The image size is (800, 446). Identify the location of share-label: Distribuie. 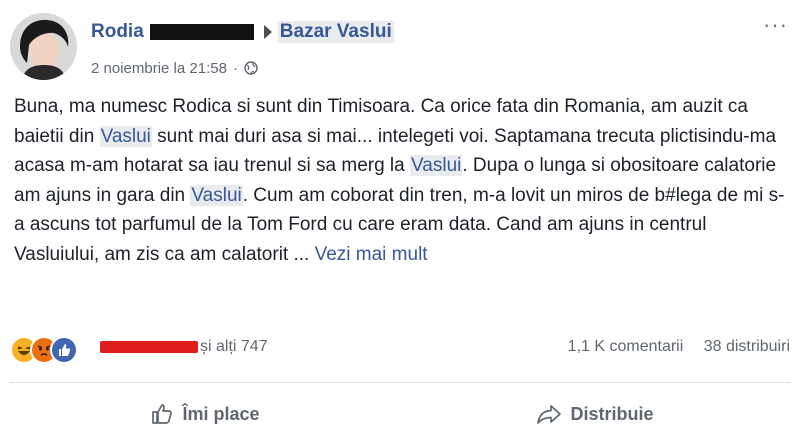
(612, 413).